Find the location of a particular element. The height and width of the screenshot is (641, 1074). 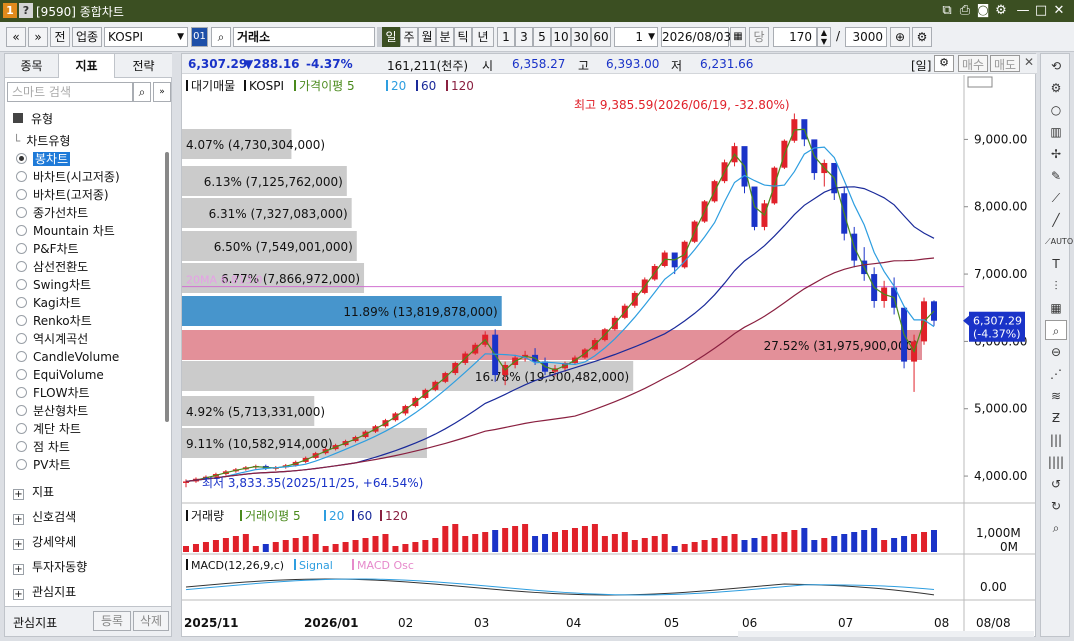

redo-icon: ↻ is located at coordinates (1056, 506).